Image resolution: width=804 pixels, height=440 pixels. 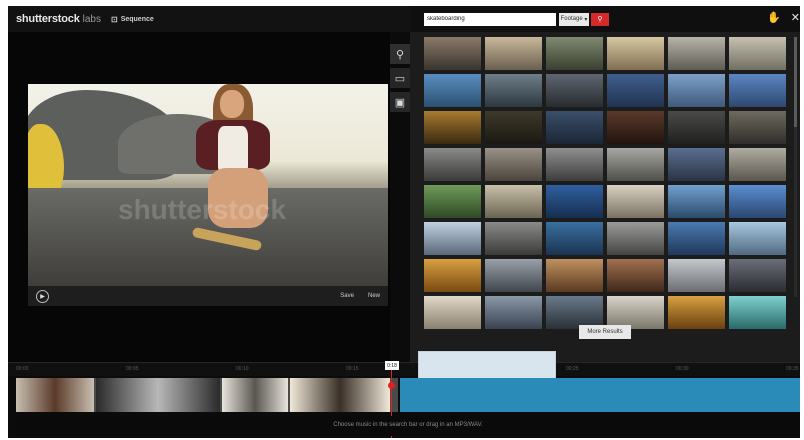 I want to click on sequence-label: Sequence, so click(x=137, y=19).